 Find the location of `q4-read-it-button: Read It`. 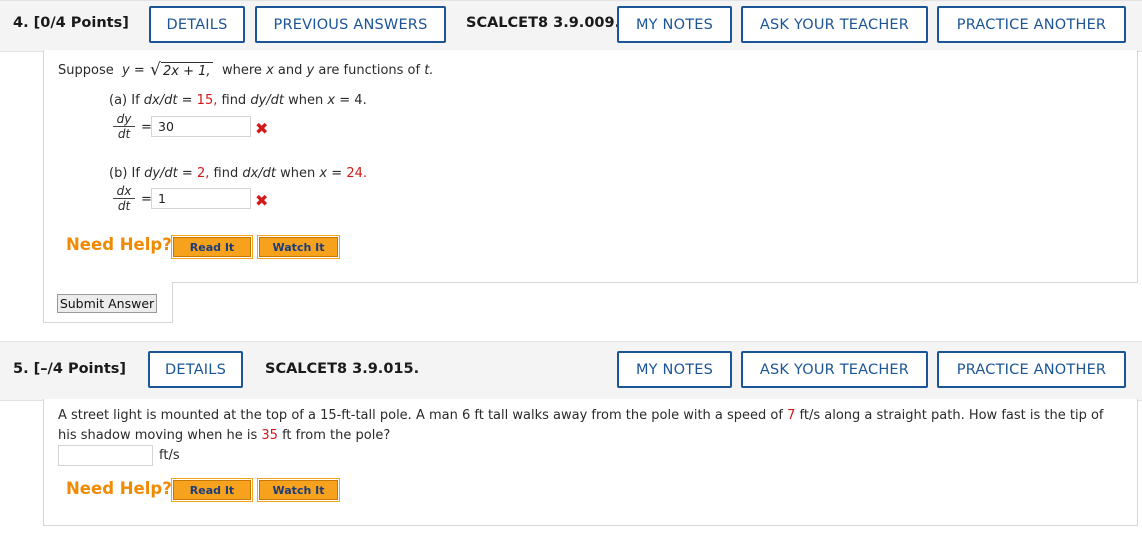

q4-read-it-button: Read It is located at coordinates (212, 247).